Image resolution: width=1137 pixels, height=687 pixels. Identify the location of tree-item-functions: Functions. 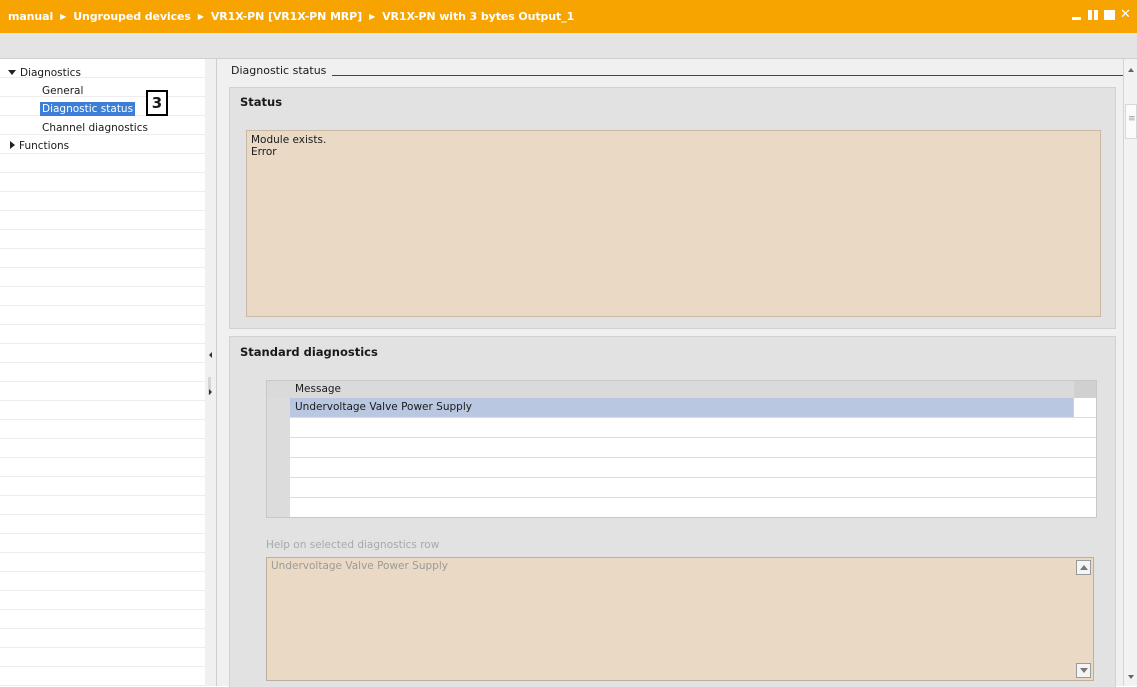
(39, 146).